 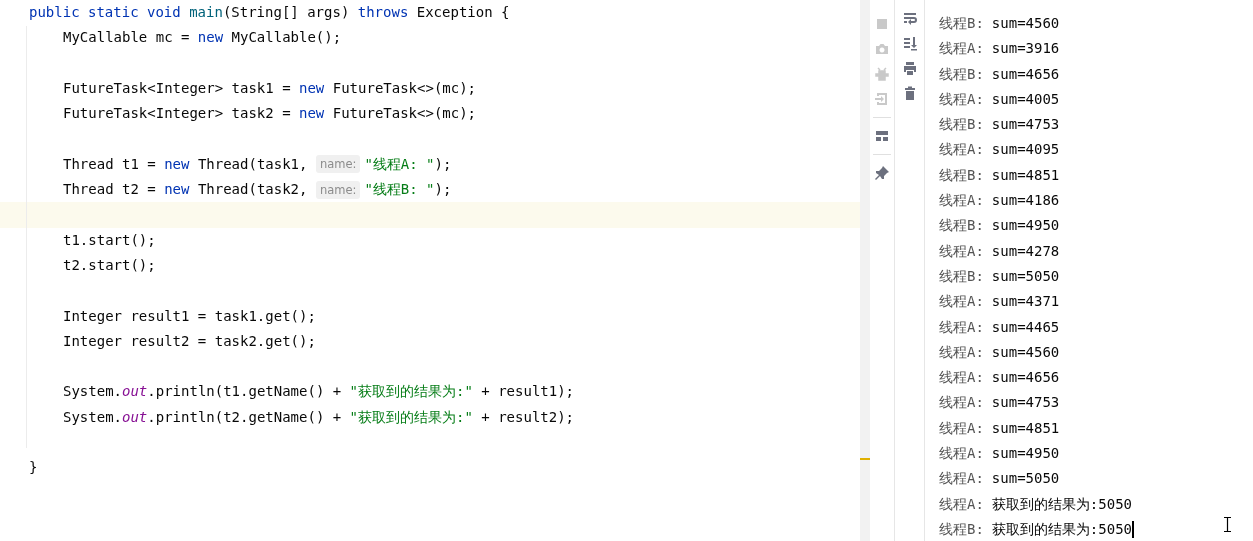 I want to click on code-line: FutureTask<Integer> task2 = new FutureTask<>(mc);, so click(x=270, y=114).